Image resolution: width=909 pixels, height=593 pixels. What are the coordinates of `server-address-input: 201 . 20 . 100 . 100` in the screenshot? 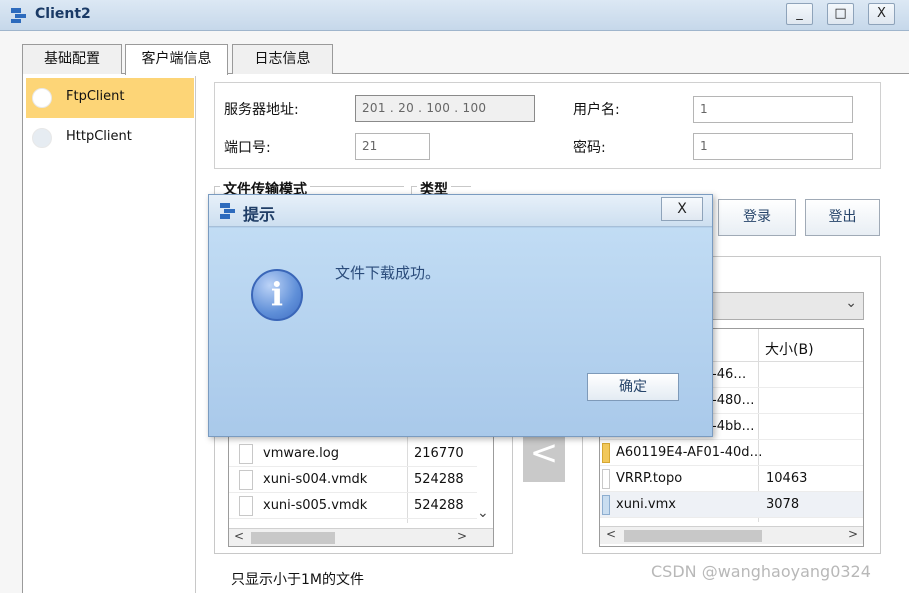 It's located at (445, 108).